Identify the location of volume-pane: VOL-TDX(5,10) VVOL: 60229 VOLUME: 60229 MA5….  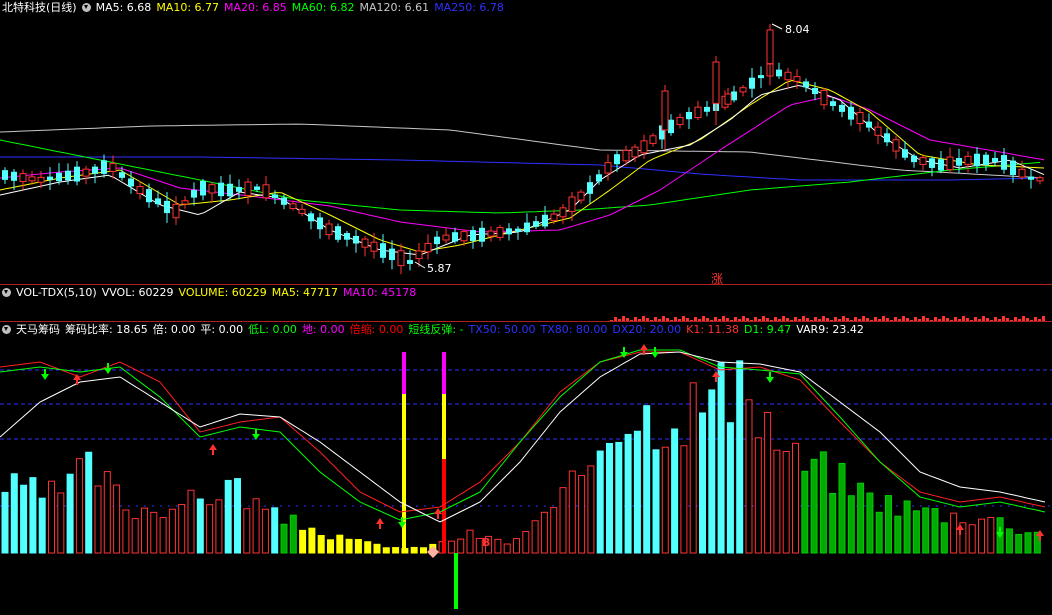
(526, 303).